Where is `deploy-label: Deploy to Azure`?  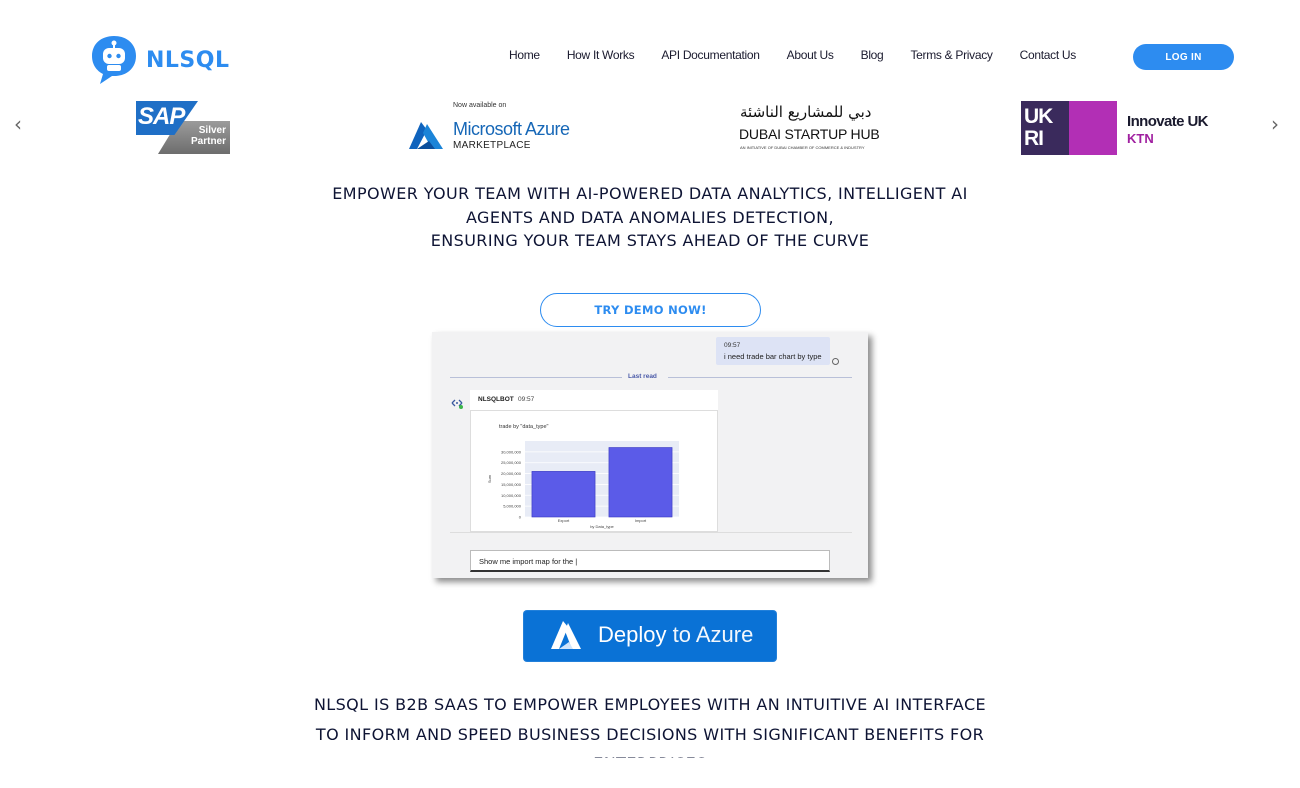
deploy-label: Deploy to Azure is located at coordinates (675, 635).